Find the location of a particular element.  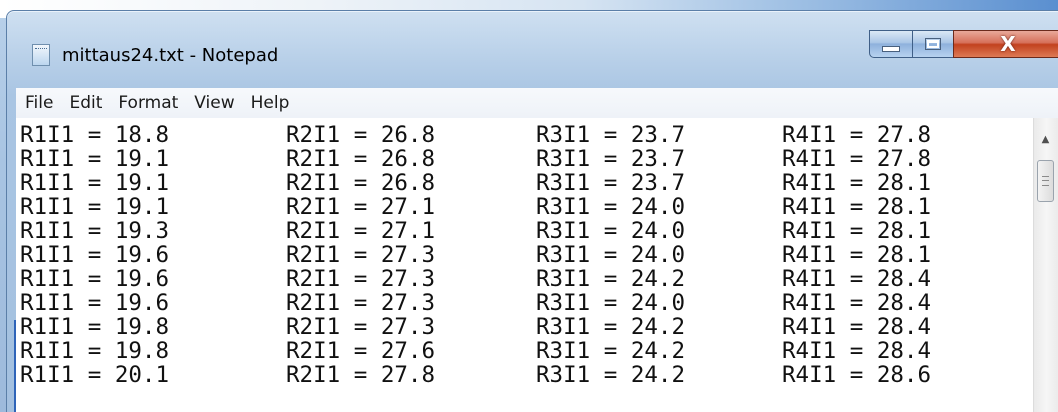

maximize-button is located at coordinates (933, 44).